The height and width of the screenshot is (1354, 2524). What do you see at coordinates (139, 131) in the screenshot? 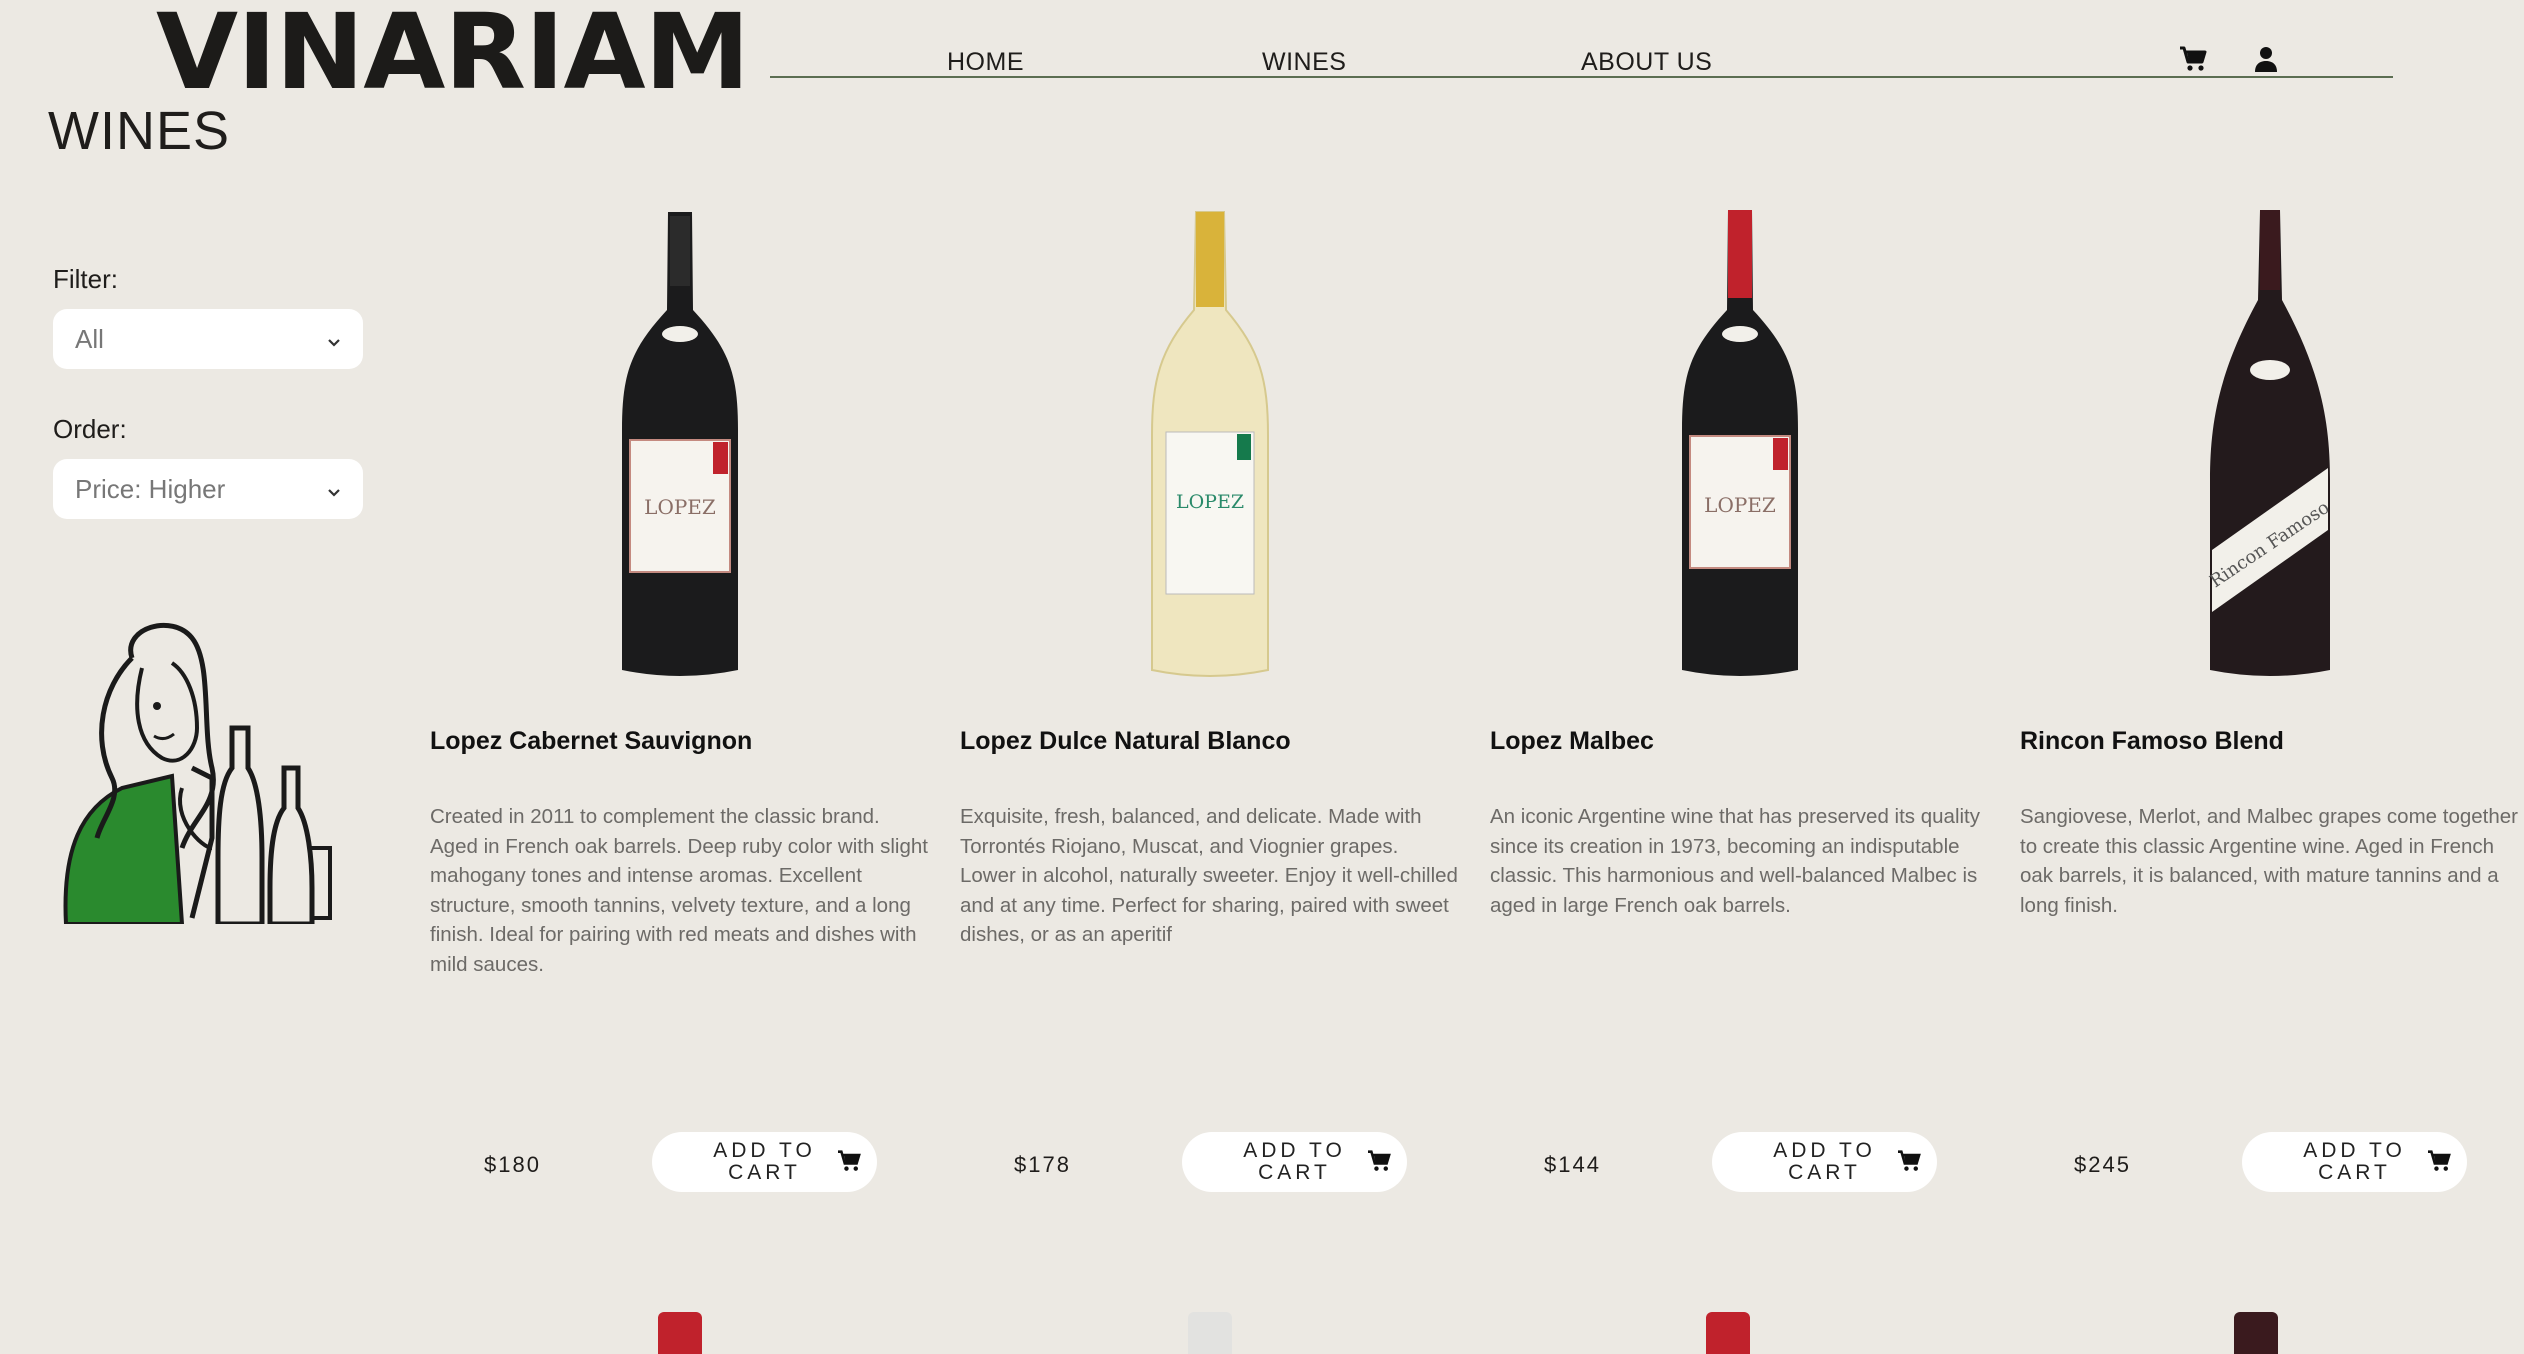
I see `page-title: WINES` at bounding box center [139, 131].